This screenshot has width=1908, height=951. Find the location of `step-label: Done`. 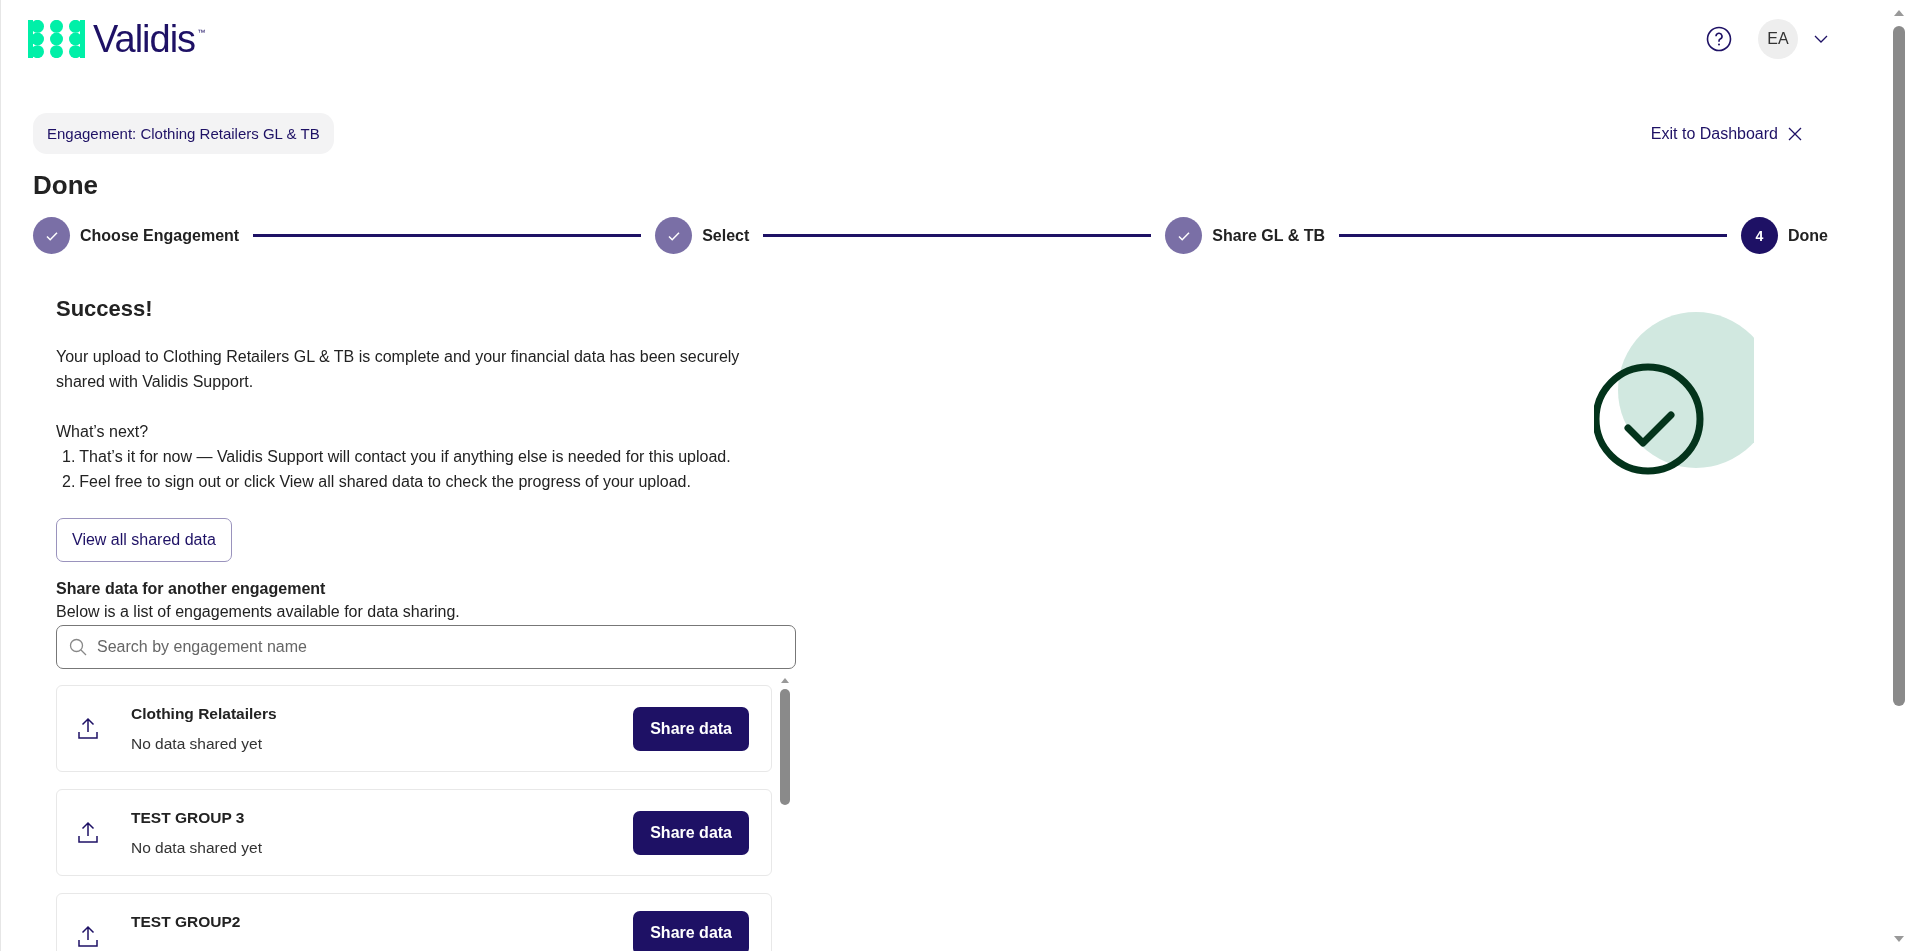

step-label: Done is located at coordinates (1808, 235).